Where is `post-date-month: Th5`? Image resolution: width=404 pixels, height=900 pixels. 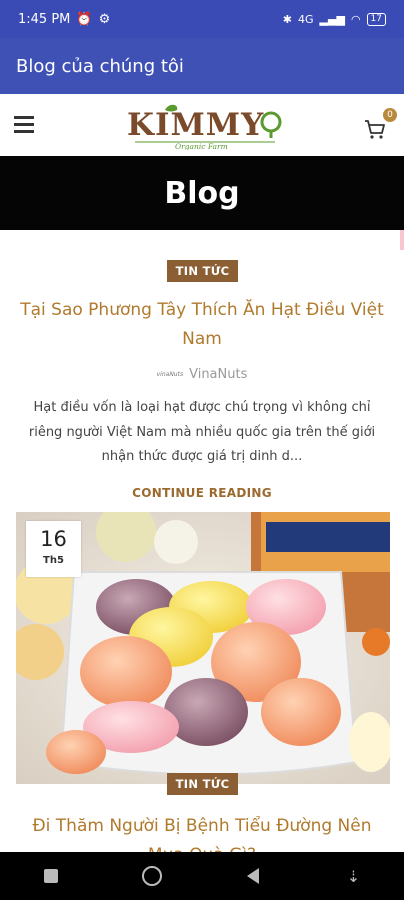
post-date-month: Th5 is located at coordinates (53, 560).